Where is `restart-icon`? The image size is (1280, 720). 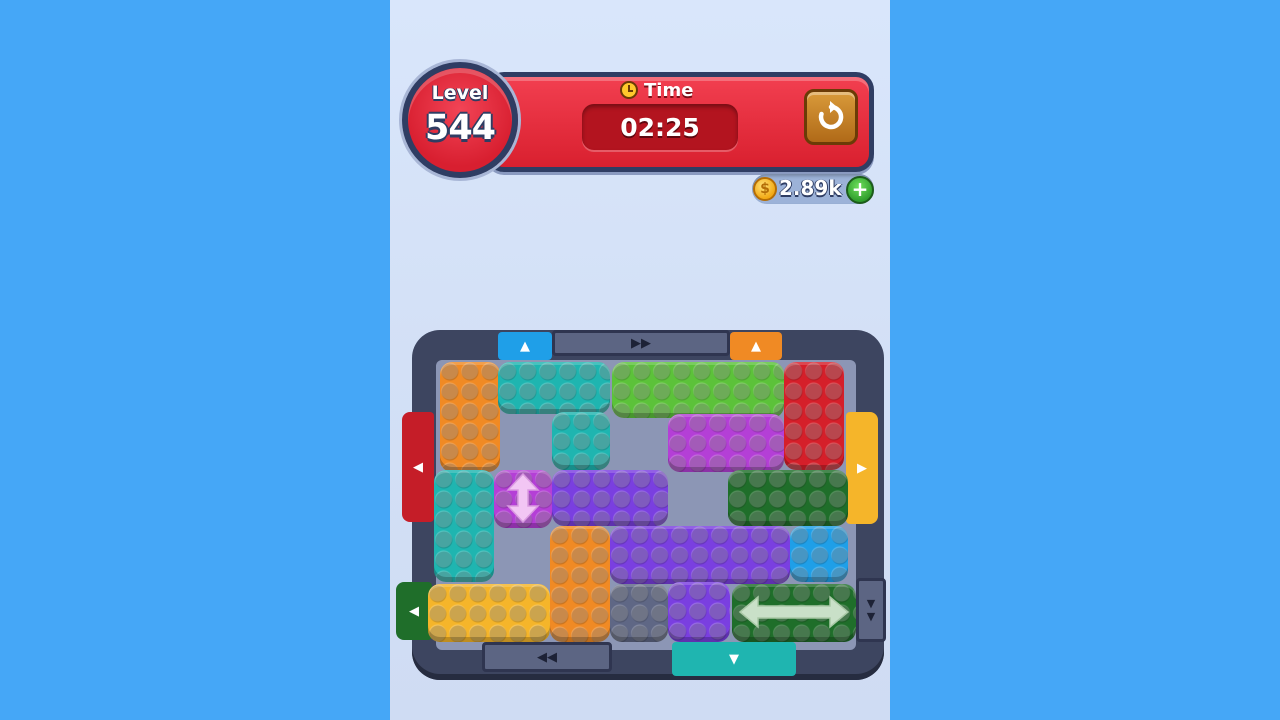 restart-icon is located at coordinates (831, 115).